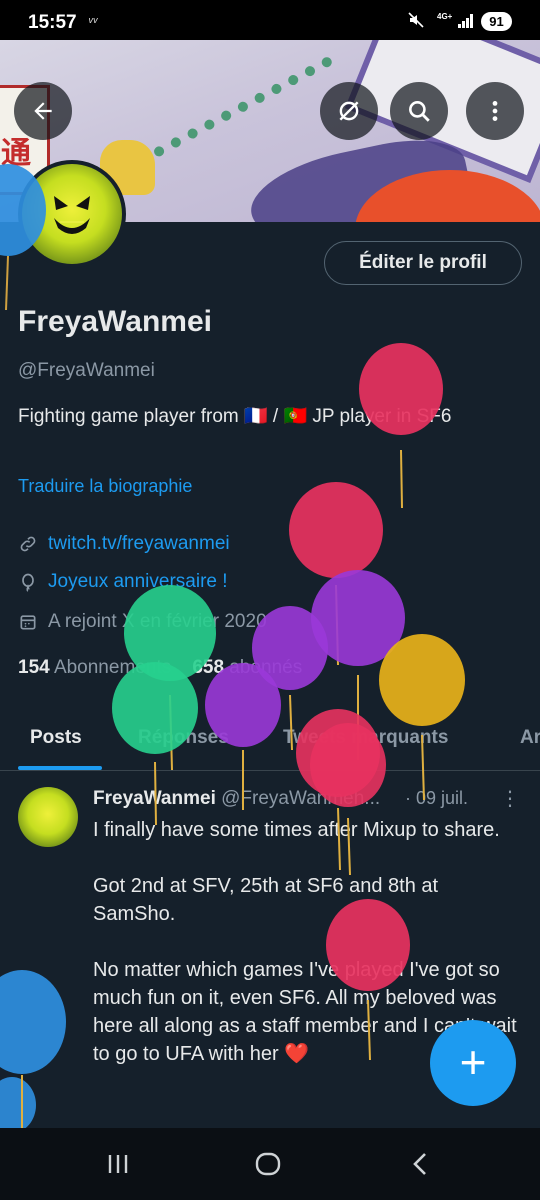 Image resolution: width=540 pixels, height=1200 pixels. I want to click on profile-tabs: Posts Réponses Tweets marquants Ar, so click(270, 742).